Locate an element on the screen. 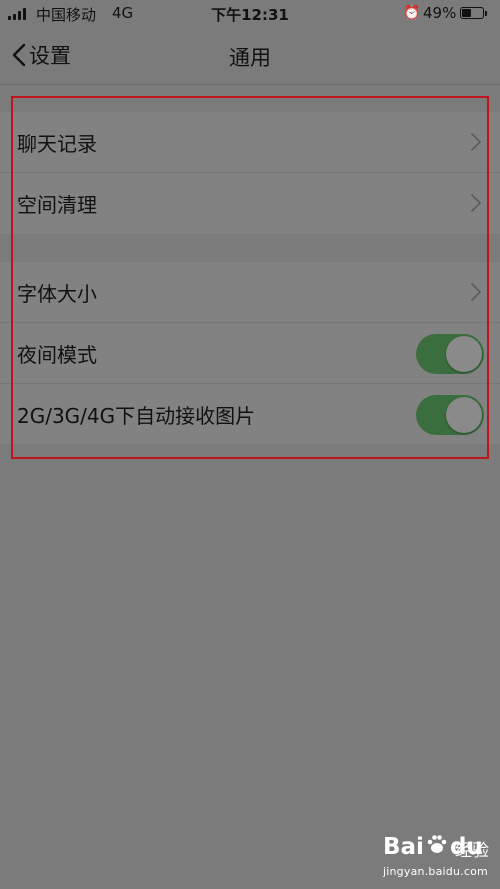  night-mode-row: 夜间模式 is located at coordinates (250, 353).